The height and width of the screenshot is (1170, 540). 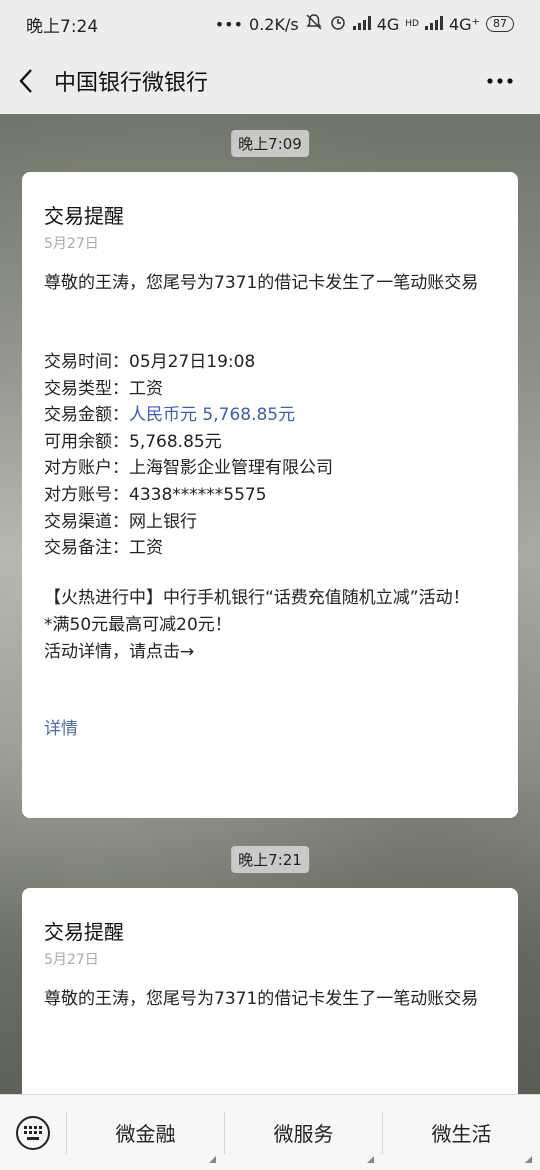 I want to click on battery-icon: 87, so click(x=500, y=24).